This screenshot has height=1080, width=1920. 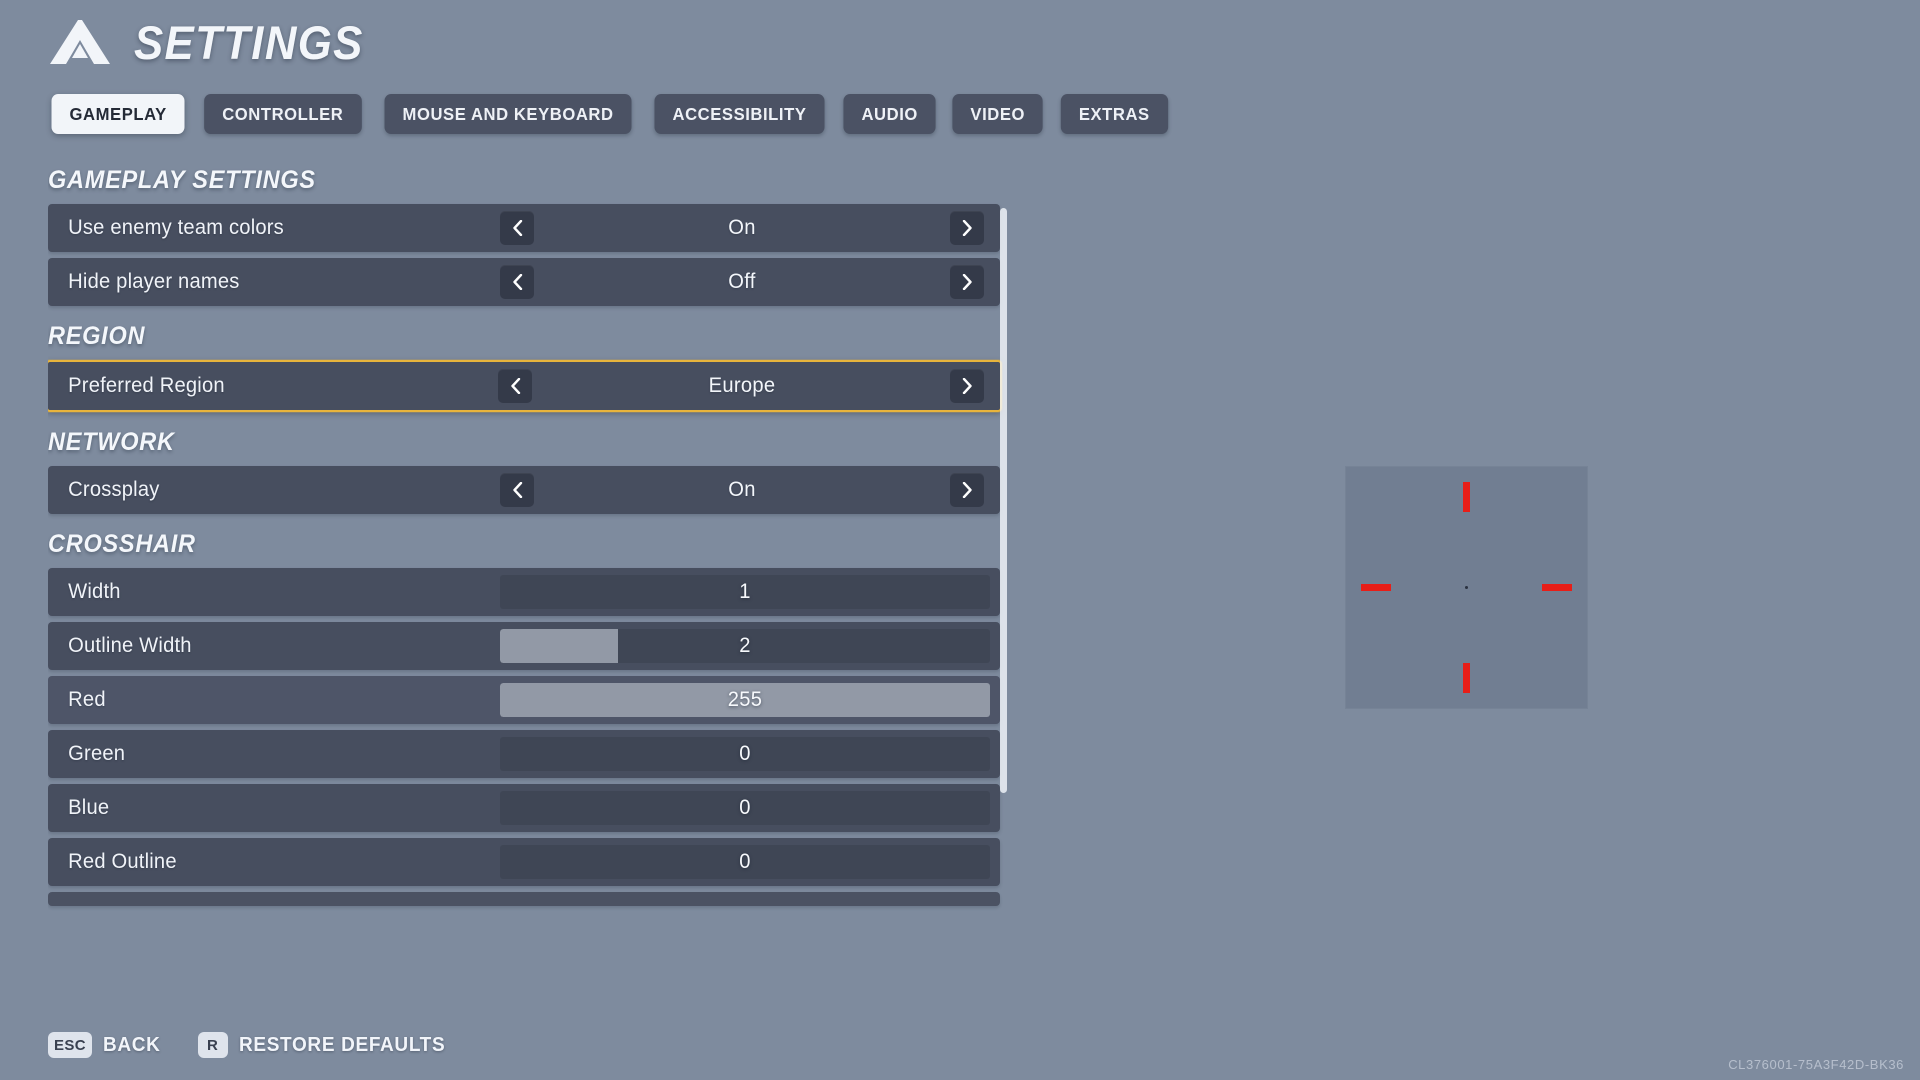 I want to click on crosshair-mark-left, so click(x=1376, y=587).